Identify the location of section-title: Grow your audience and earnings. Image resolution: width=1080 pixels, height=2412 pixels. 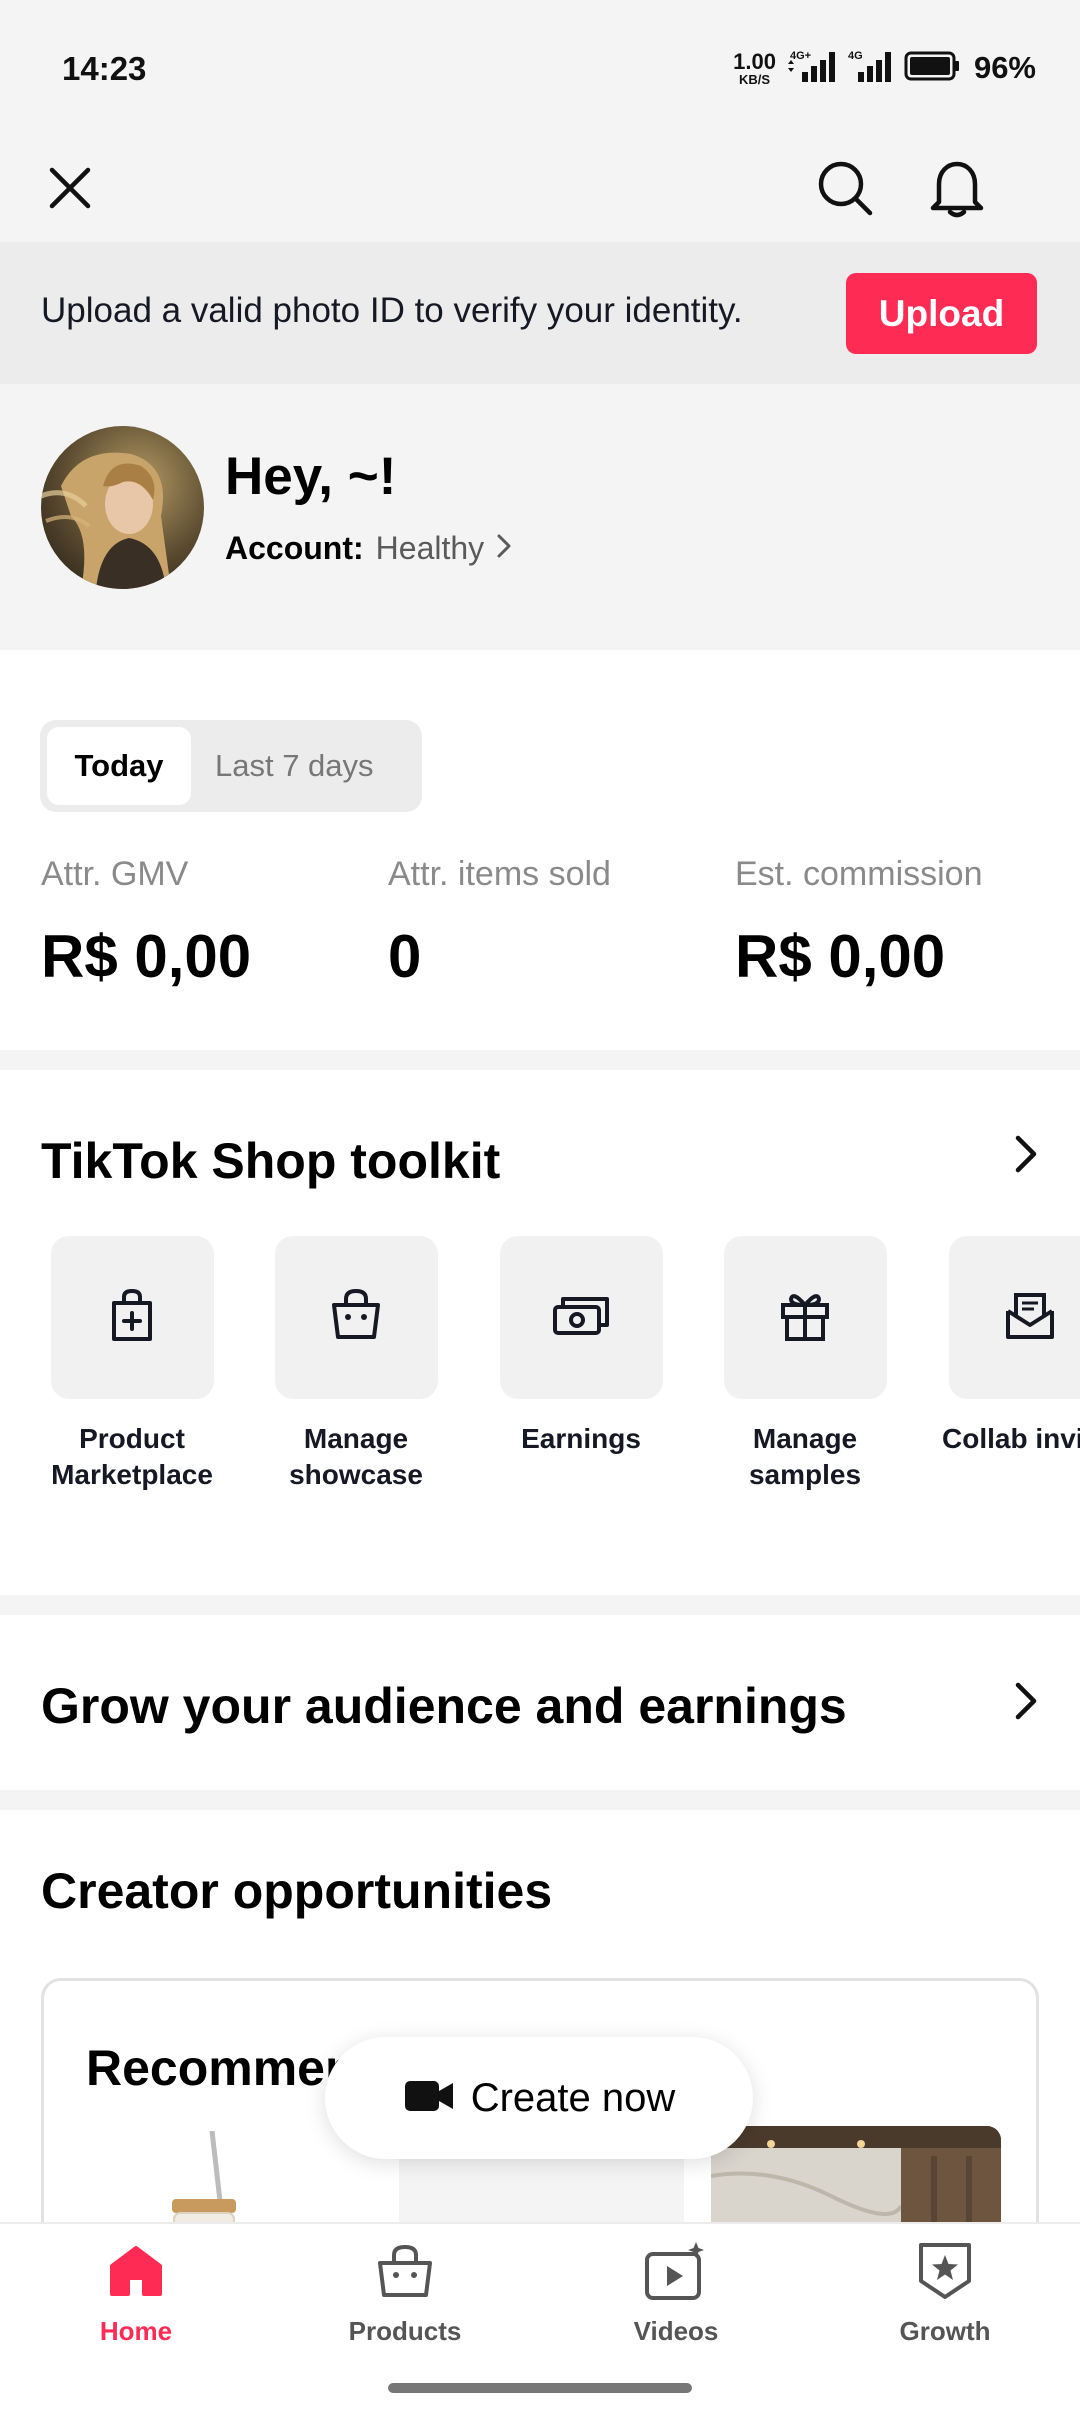
(444, 1706).